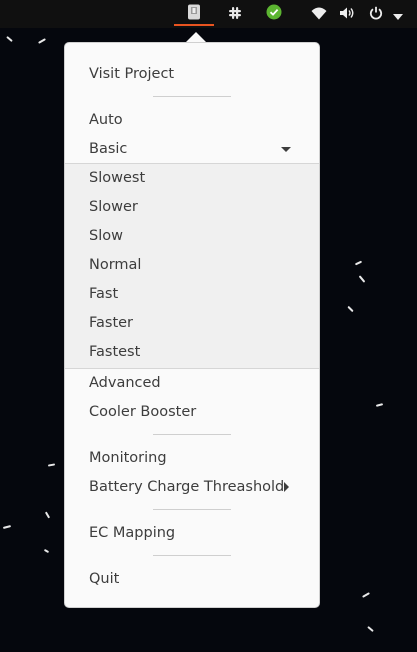 The height and width of the screenshot is (652, 417). I want to click on wifi-icon, so click(319, 14).